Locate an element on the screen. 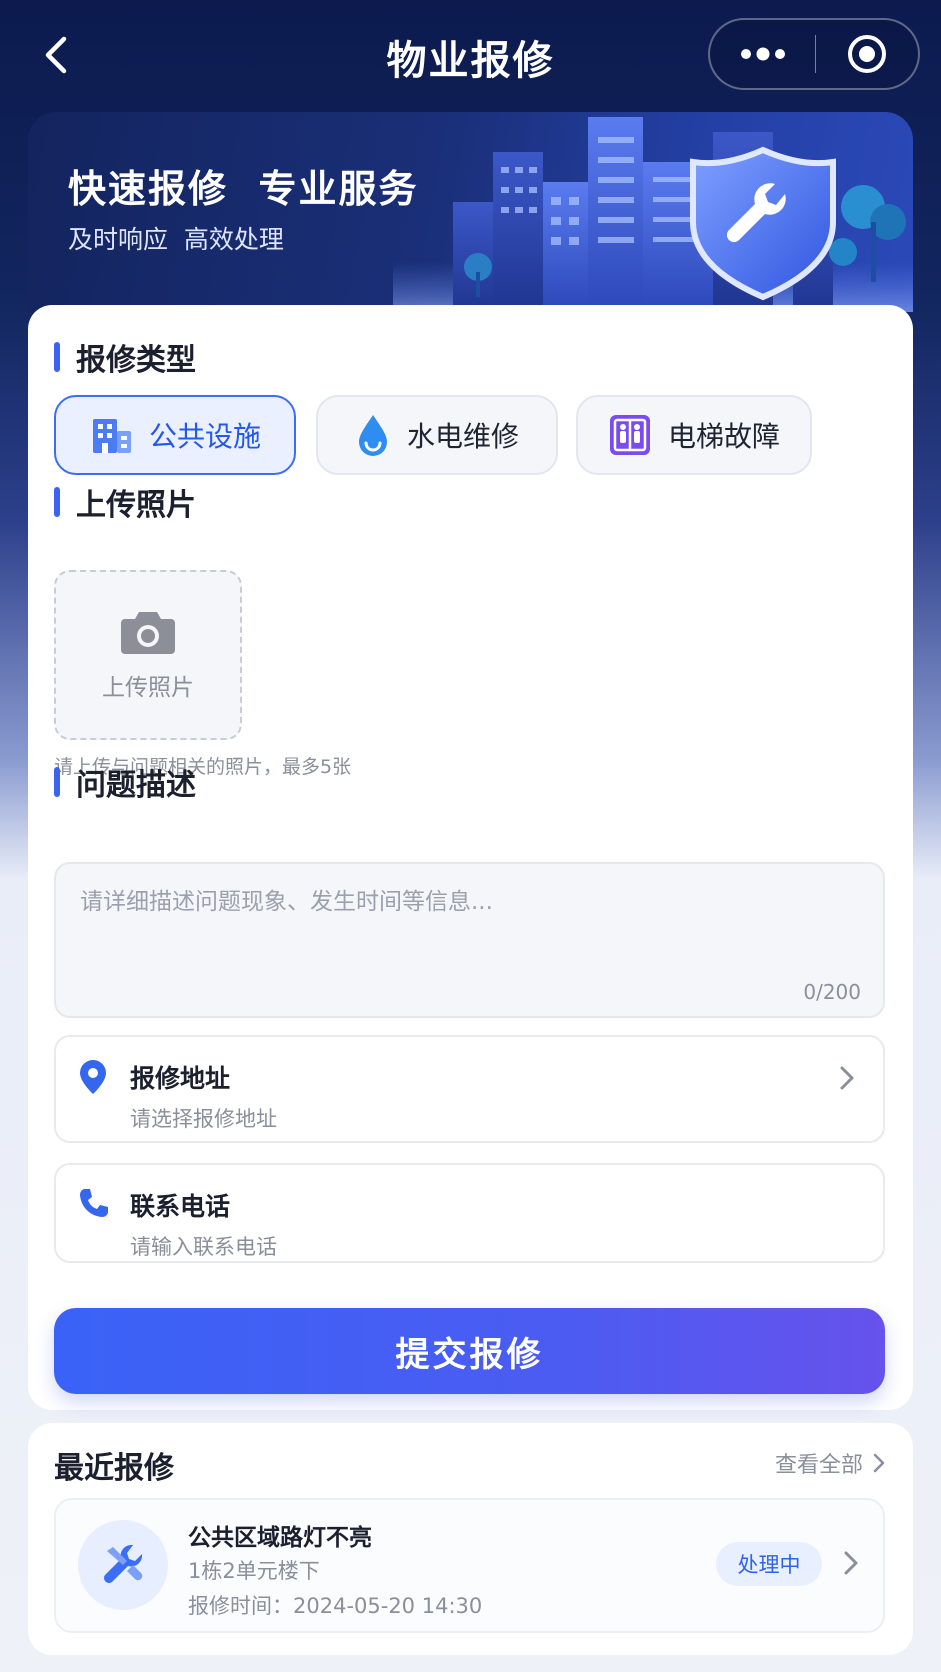  water-drop-icon is located at coordinates (373, 435).